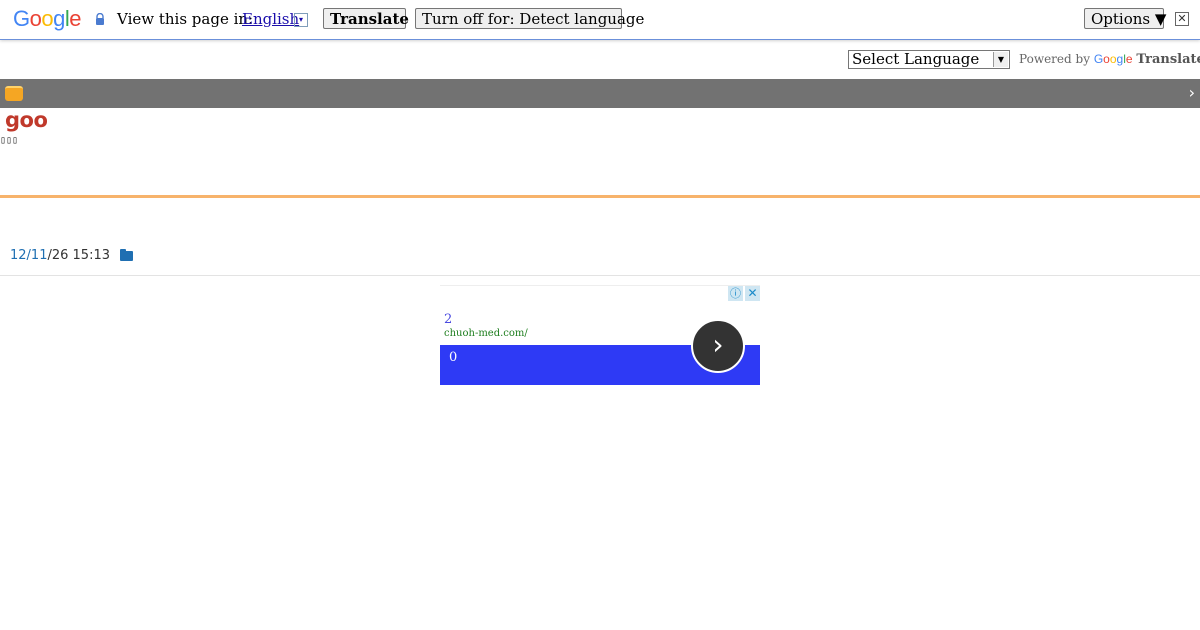 This screenshot has width=1200, height=630. What do you see at coordinates (600, 93) in the screenshot?
I see `site-header-bar: ›` at bounding box center [600, 93].